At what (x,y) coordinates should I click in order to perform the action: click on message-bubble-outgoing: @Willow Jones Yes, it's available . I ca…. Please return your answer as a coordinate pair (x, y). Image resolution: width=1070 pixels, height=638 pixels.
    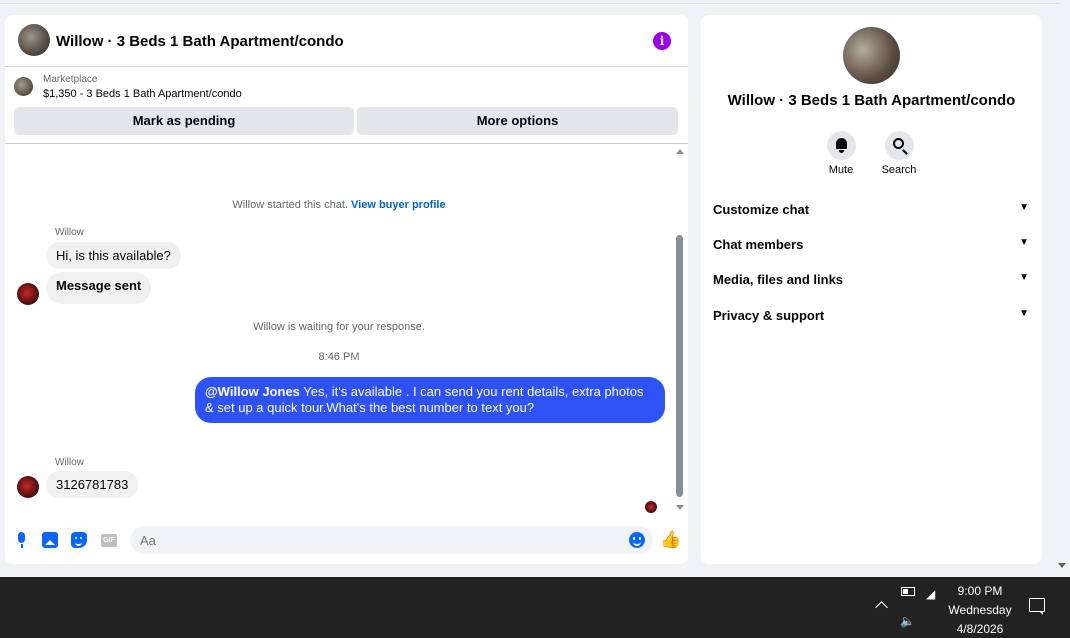
    Looking at the image, I should click on (430, 400).